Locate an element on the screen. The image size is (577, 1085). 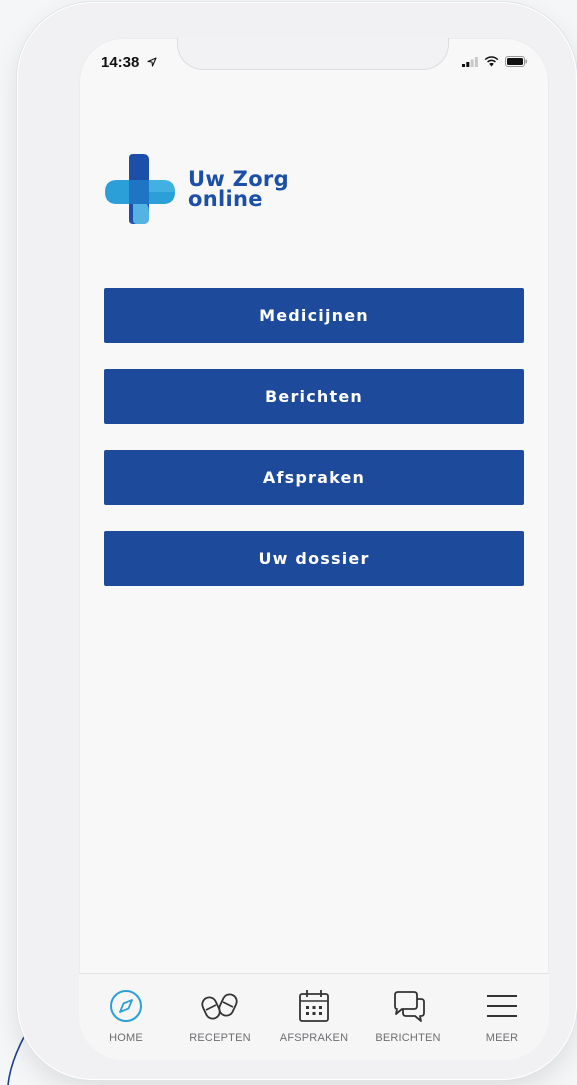
battery-icon is located at coordinates (516, 61).